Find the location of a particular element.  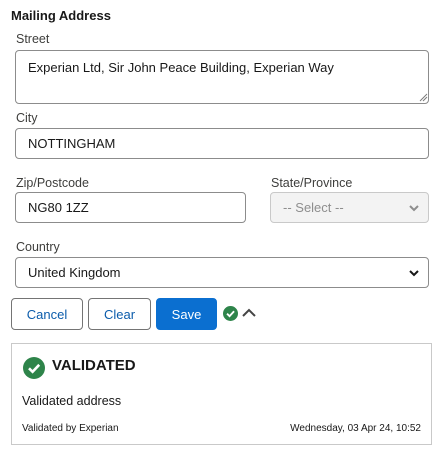

zip-input is located at coordinates (130, 207).